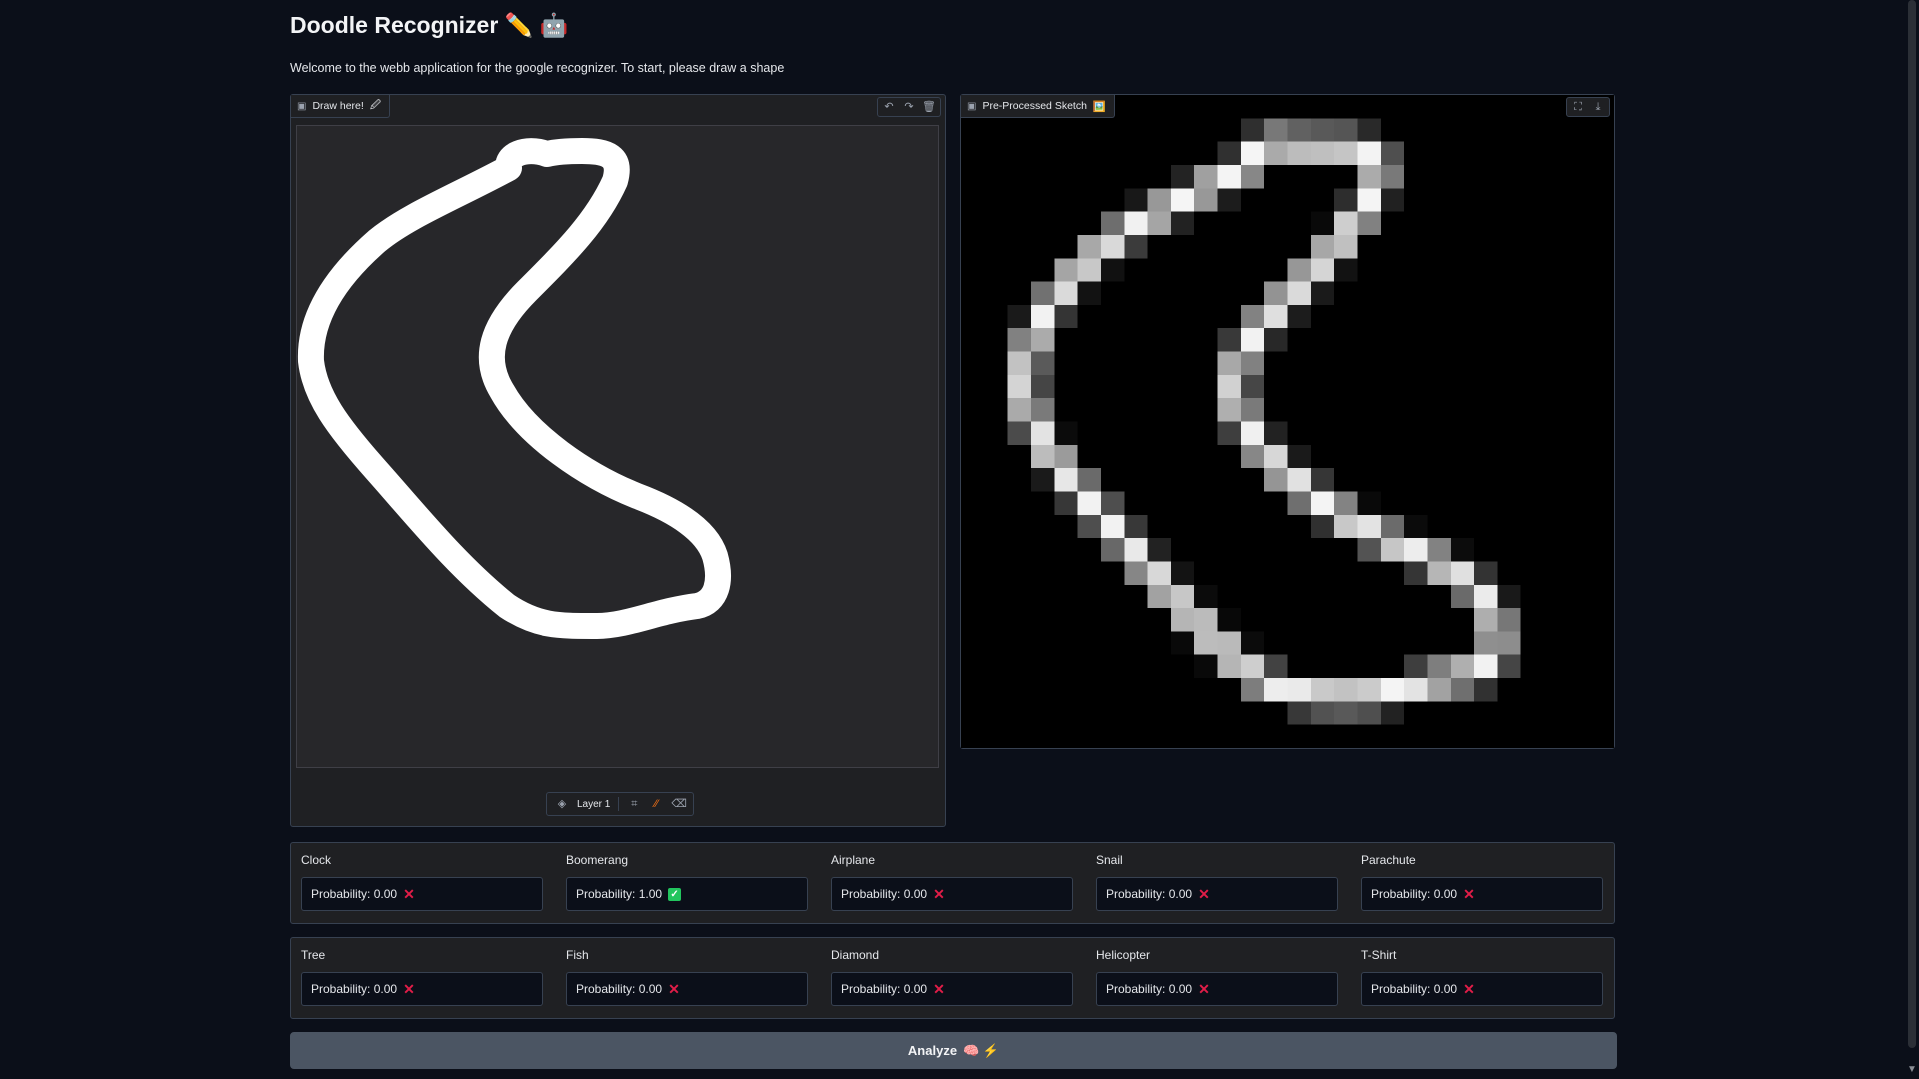 Image resolution: width=1919 pixels, height=1079 pixels. Describe the element at coordinates (953, 1050) in the screenshot. I see `analyze-button: Analyze 🧠 ⚡` at that location.